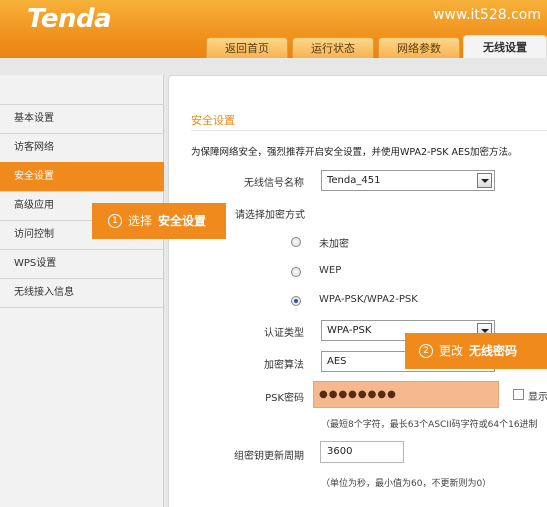 The height and width of the screenshot is (507, 547). What do you see at coordinates (140, 221) in the screenshot?
I see `callout-text: 选择` at bounding box center [140, 221].